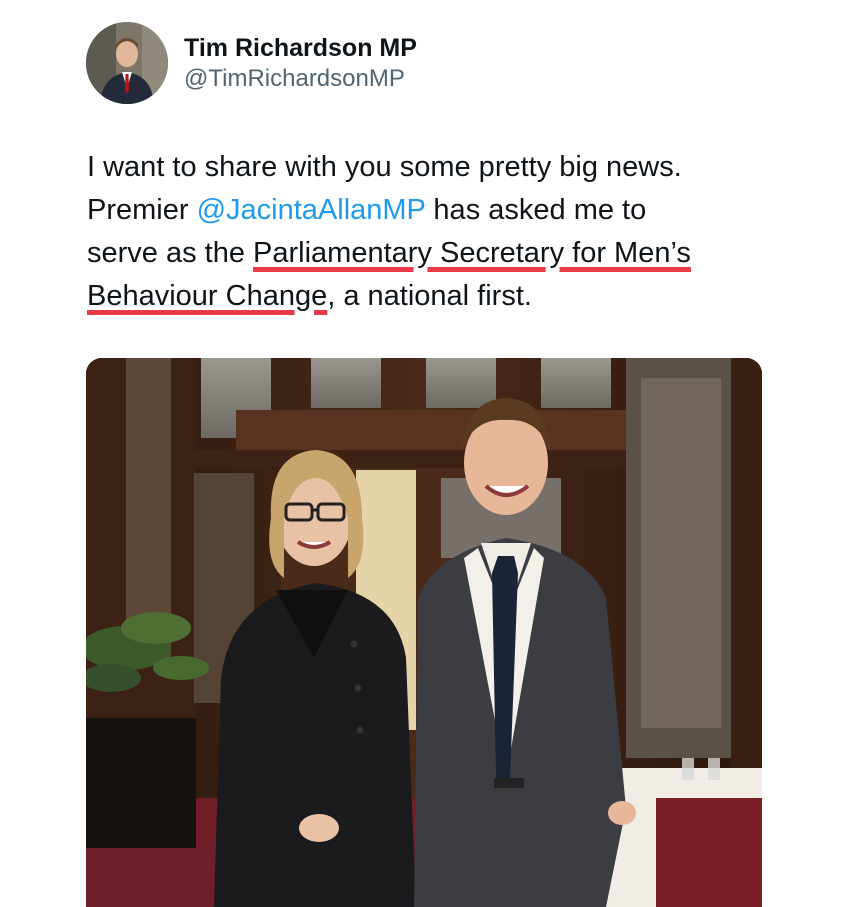 The width and height of the screenshot is (848, 907). What do you see at coordinates (170, 253) in the screenshot?
I see `tweet-text-serve: serve as the` at bounding box center [170, 253].